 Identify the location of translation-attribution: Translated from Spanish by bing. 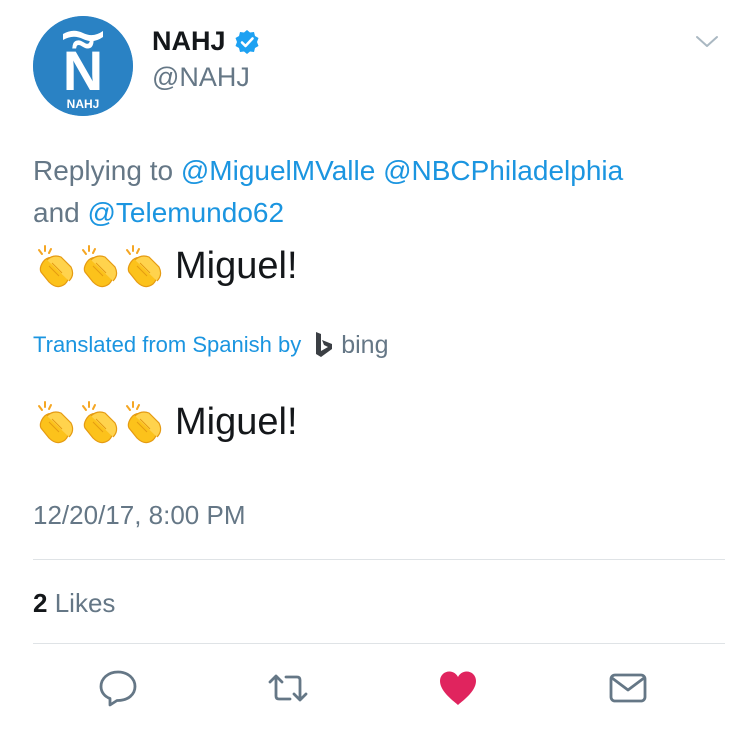
(210, 345).